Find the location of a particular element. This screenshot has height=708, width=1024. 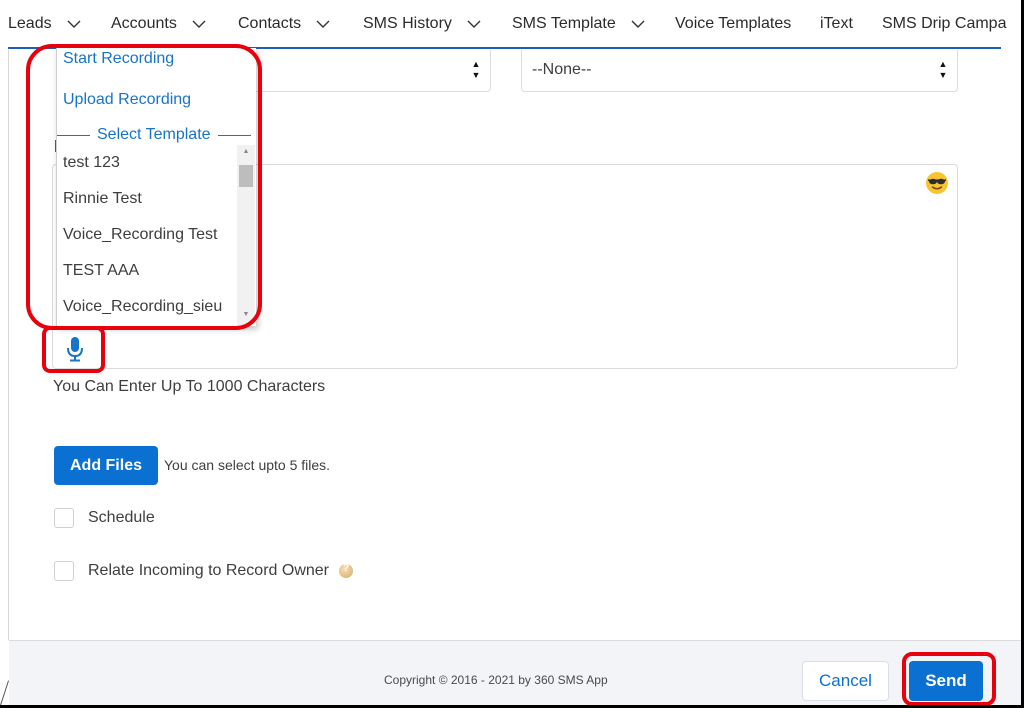

content-left-border is located at coordinates (8, 345).